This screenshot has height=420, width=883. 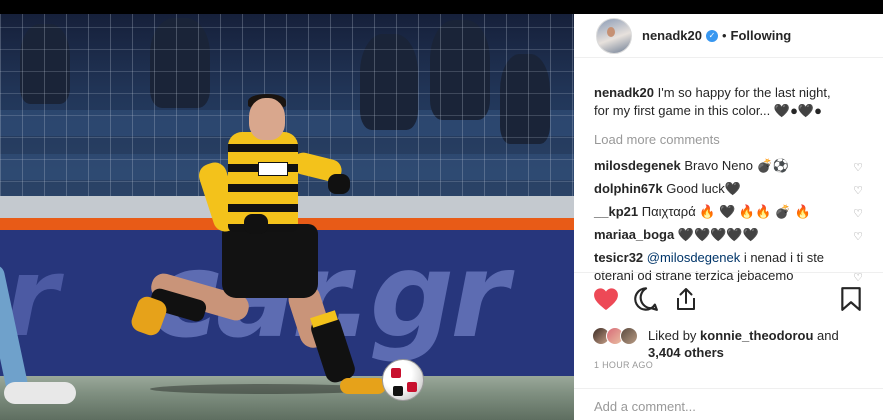 I want to click on football, so click(x=403, y=380).